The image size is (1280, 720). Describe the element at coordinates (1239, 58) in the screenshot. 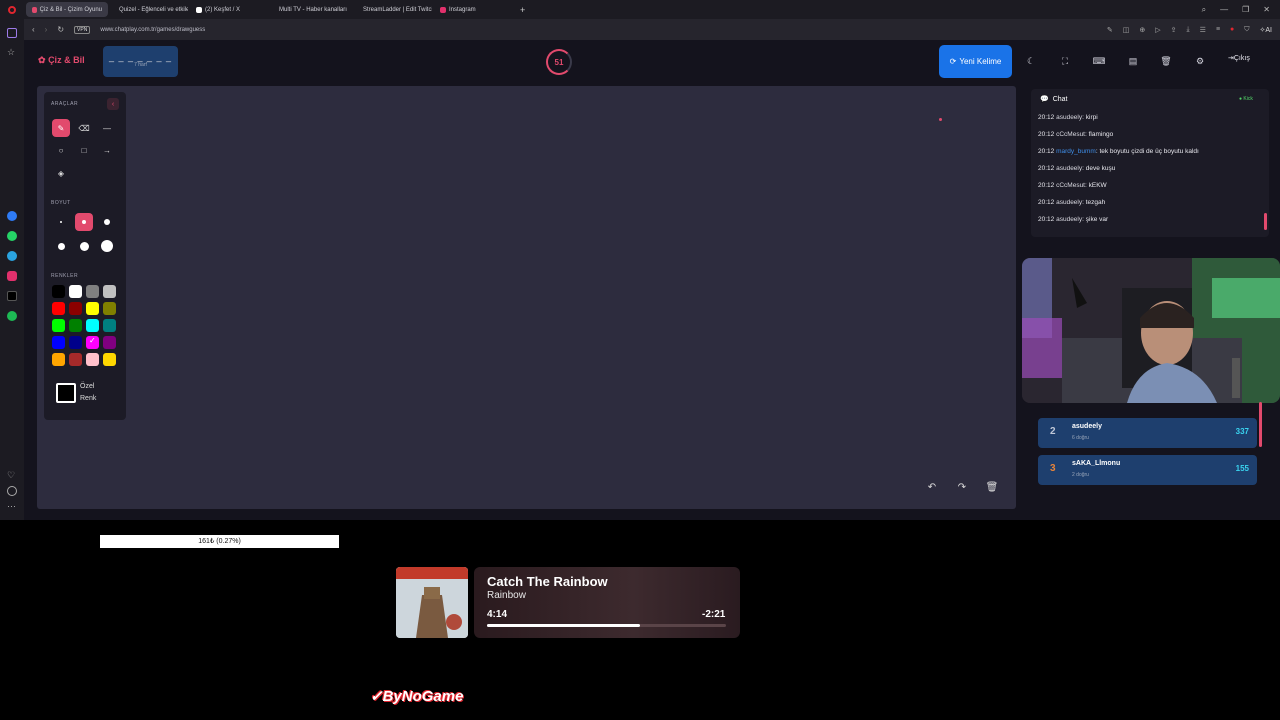

I see `logout-button: ⇥Çıkış` at that location.